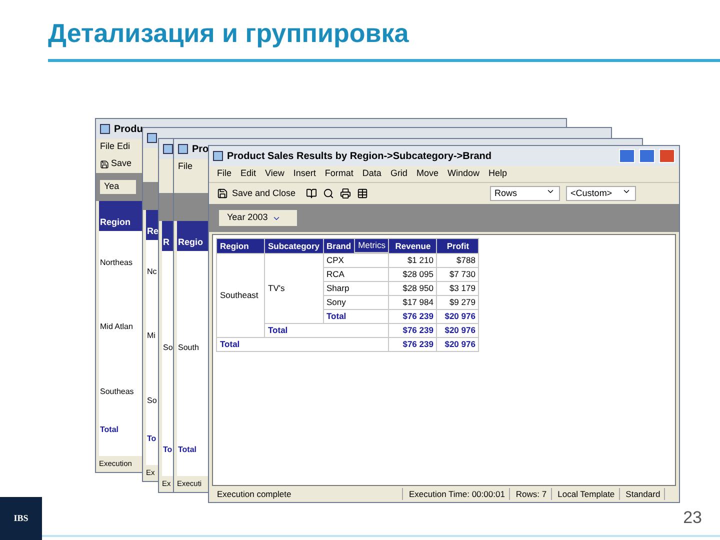 The height and width of the screenshot is (540, 720). Describe the element at coordinates (356, 303) in the screenshot. I see `cell: Sony` at that location.